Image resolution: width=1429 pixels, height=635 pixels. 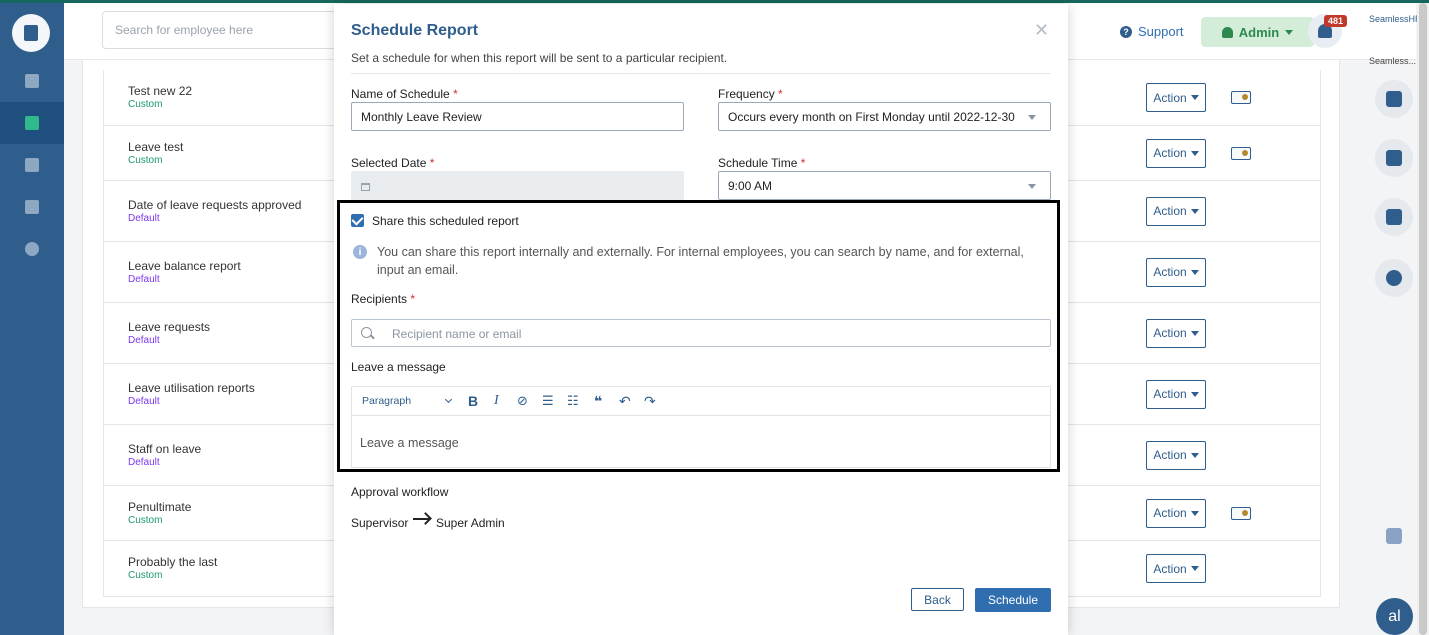 What do you see at coordinates (357, 220) in the screenshot?
I see `share-report-checkbox` at bounding box center [357, 220].